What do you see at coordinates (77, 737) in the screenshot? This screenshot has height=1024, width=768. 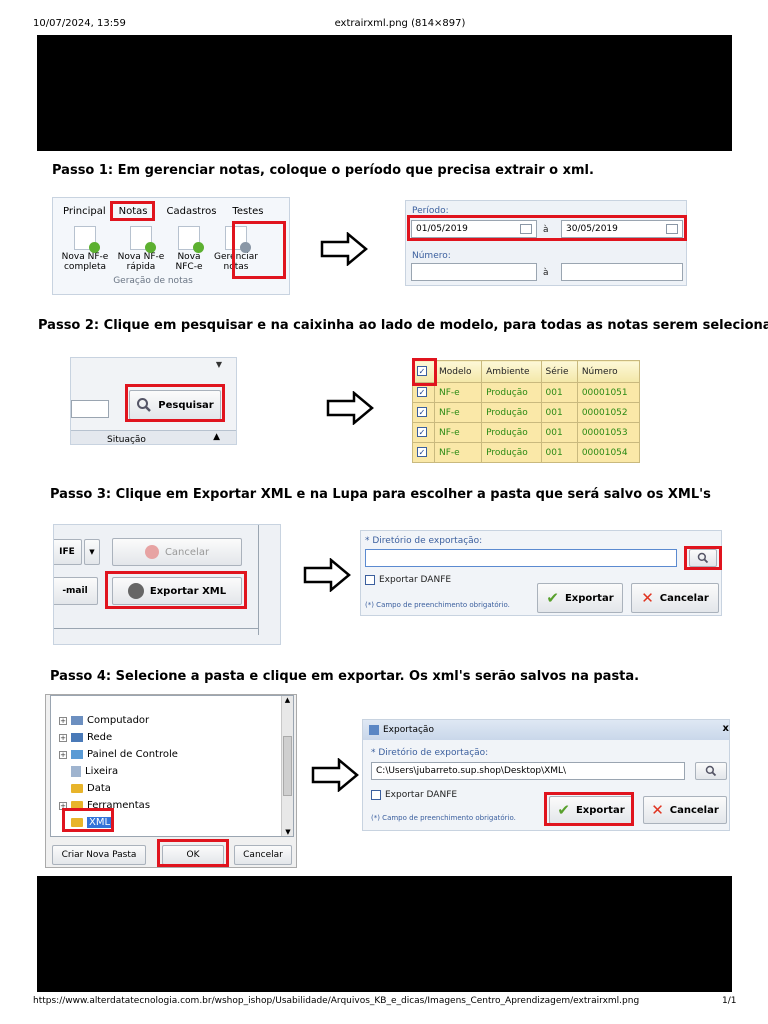 I see `network-icon` at bounding box center [77, 737].